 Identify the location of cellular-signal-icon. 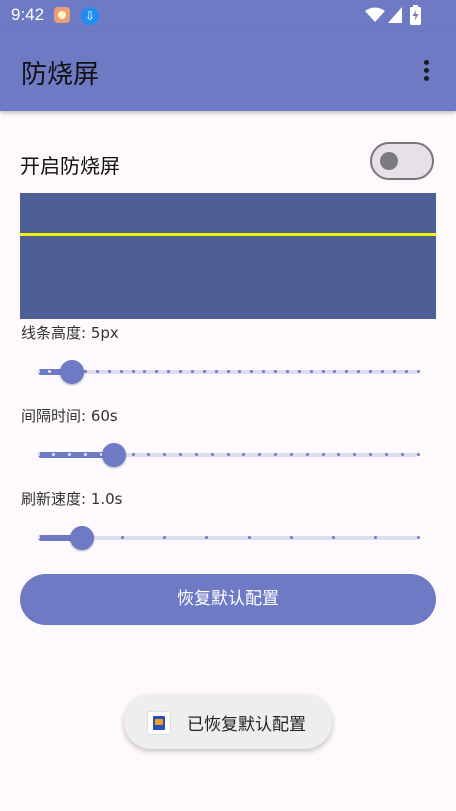
(395, 15).